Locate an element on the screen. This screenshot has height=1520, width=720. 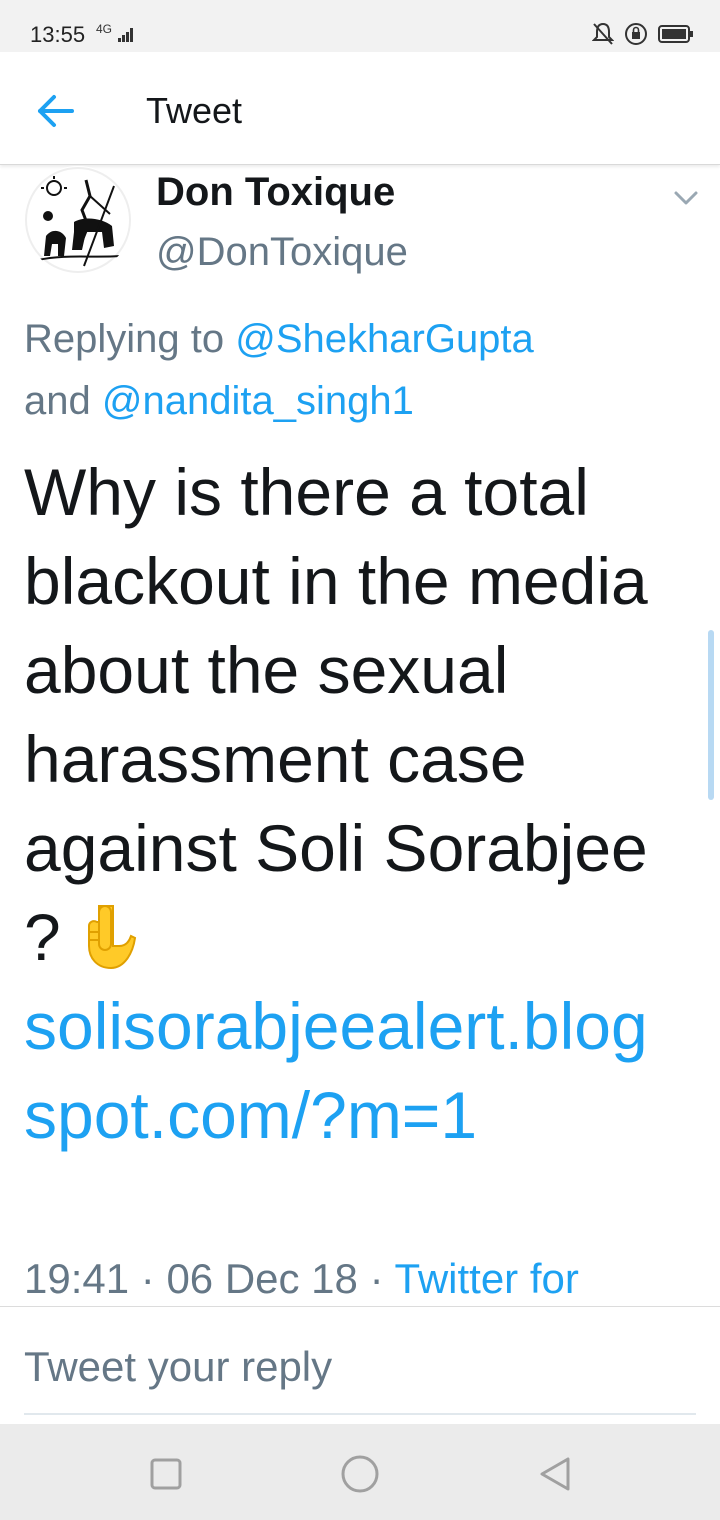
back-button is located at coordinates (55, 111).